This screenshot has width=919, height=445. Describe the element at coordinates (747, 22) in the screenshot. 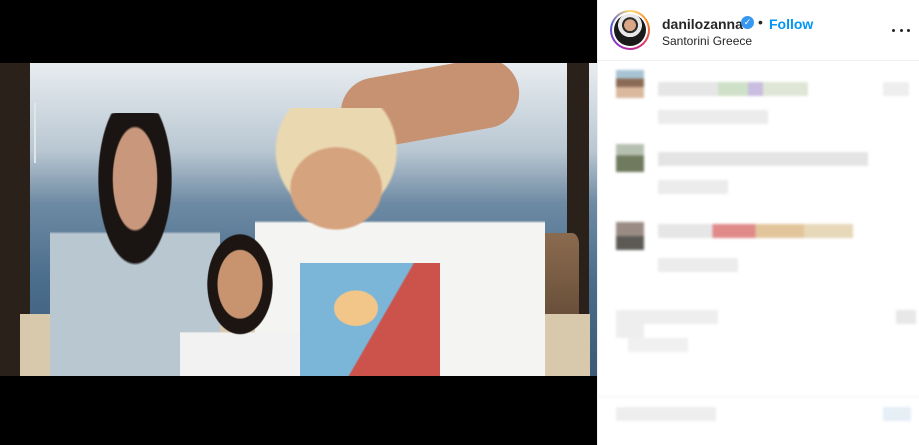

I see `verified-badge-icon: ✓` at that location.